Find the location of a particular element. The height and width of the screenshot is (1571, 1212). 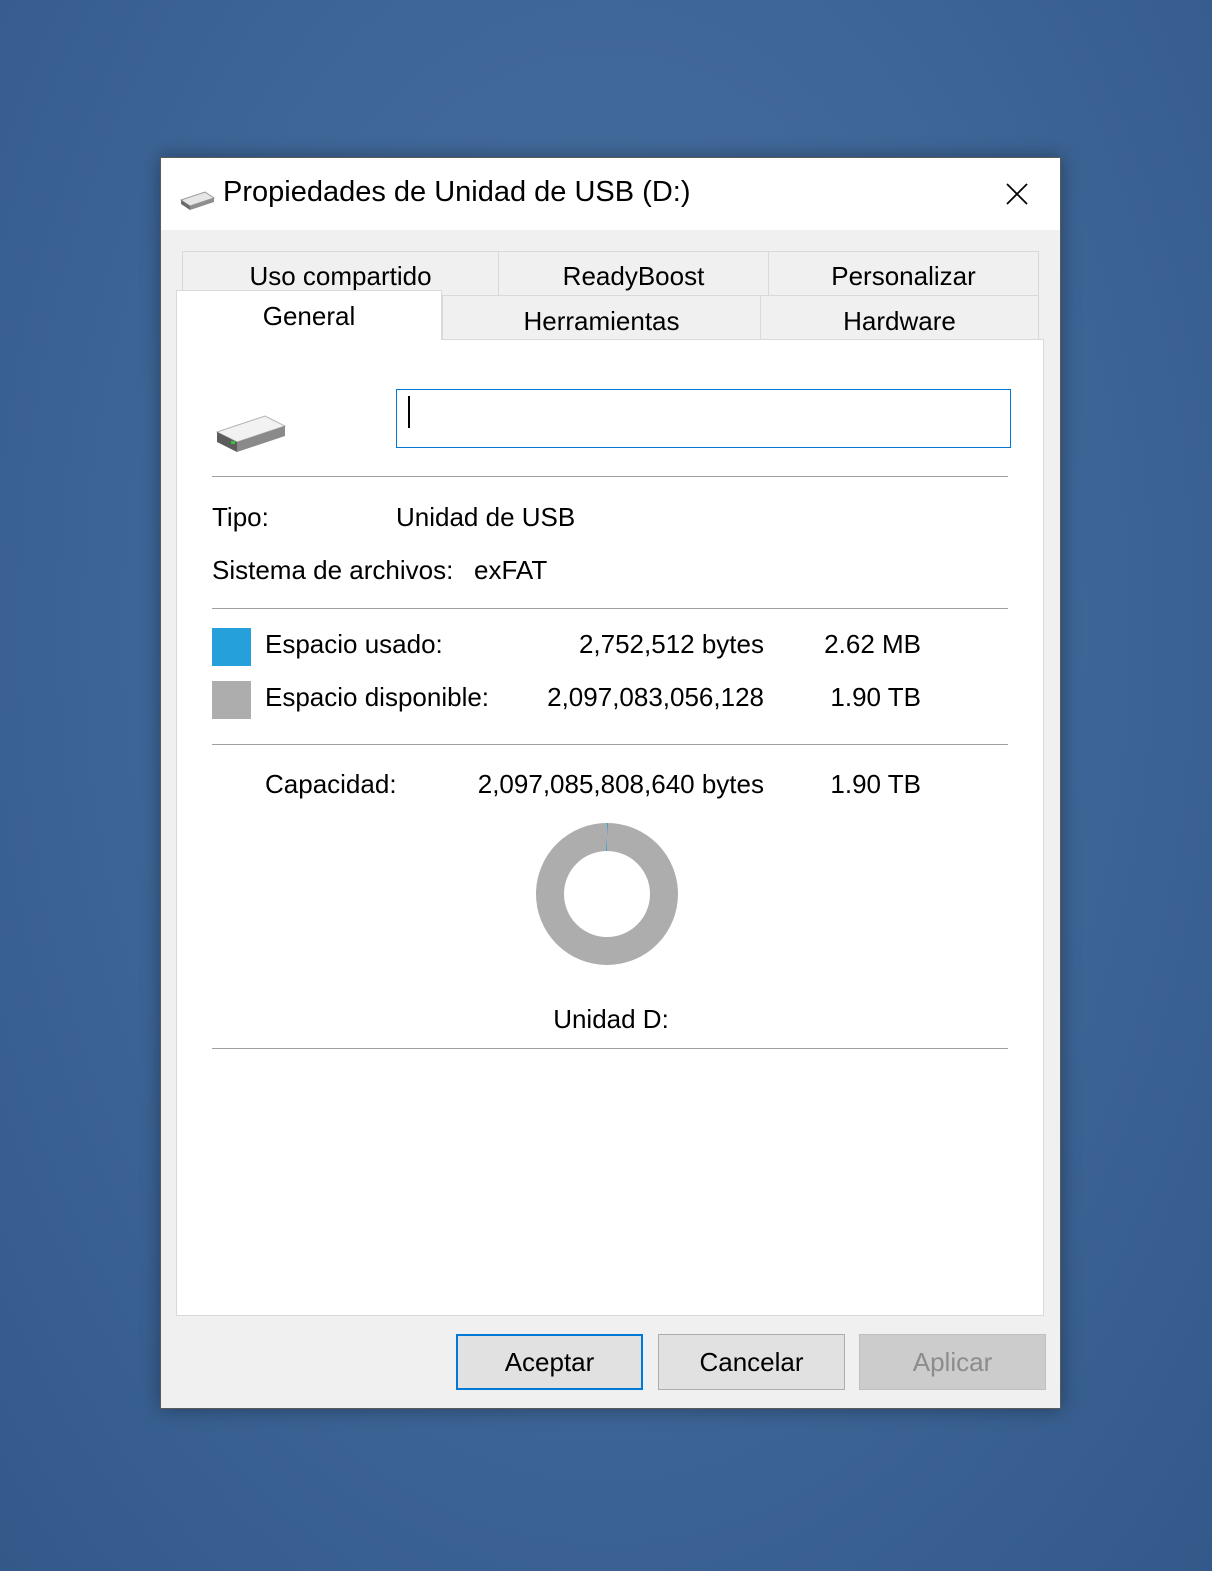

type-label: Tipo: is located at coordinates (240, 517).